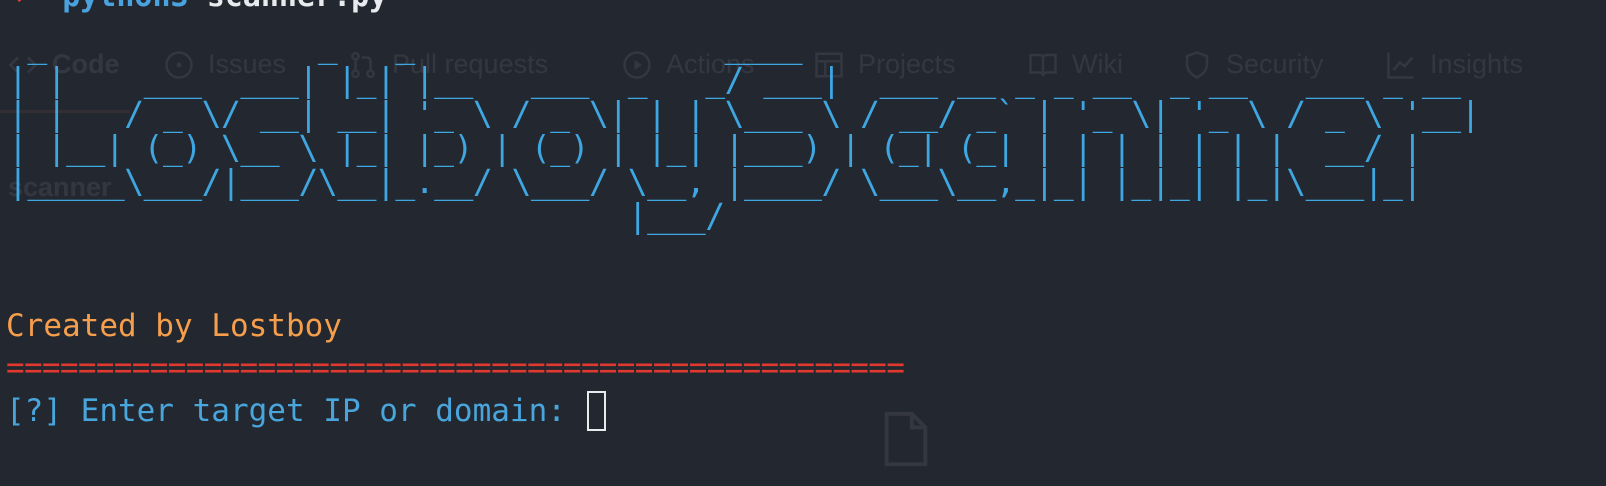 The width and height of the screenshot is (1606, 486). I want to click on prompt-arrow-icon: ➜, so click(17, 7).